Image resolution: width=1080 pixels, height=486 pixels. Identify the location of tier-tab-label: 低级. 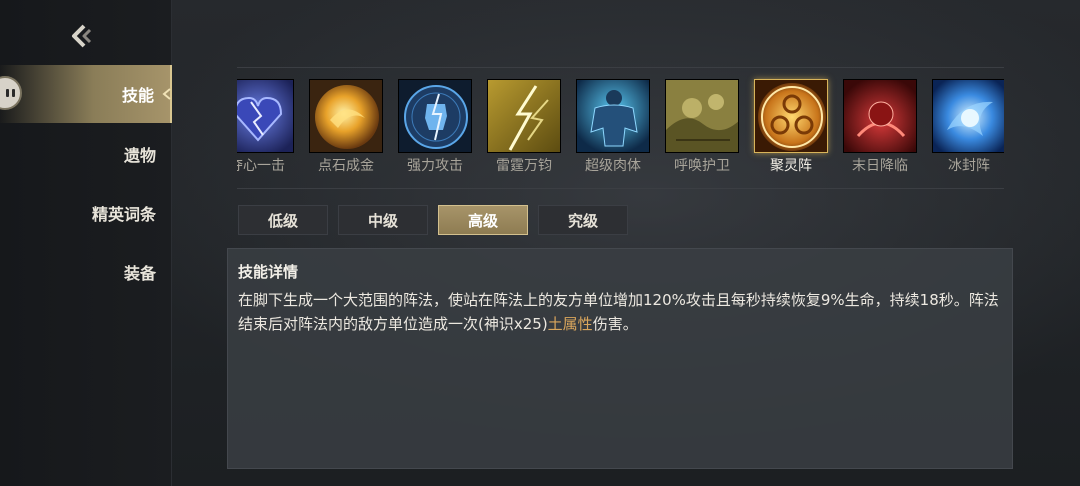
(282, 220).